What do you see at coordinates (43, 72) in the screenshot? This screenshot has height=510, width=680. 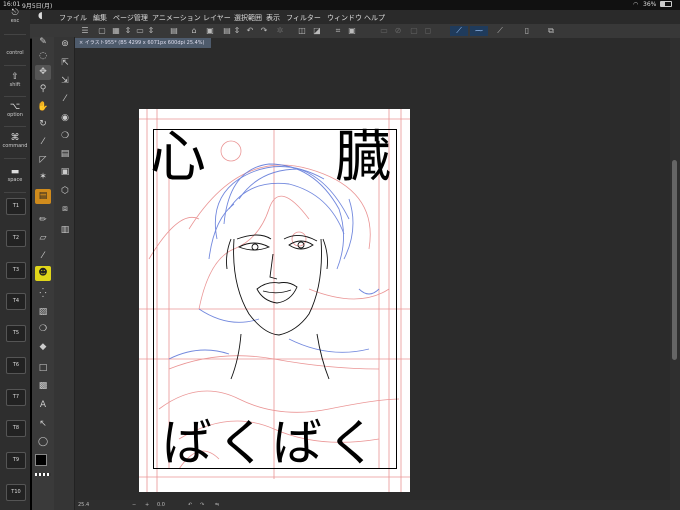 I see `move-tool-icon: ✥` at bounding box center [43, 72].